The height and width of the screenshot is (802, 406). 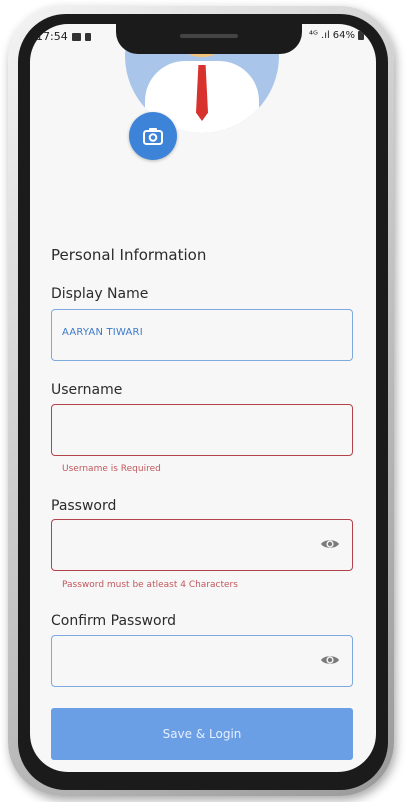 I want to click on display-name-label: Display Name, so click(x=100, y=294).